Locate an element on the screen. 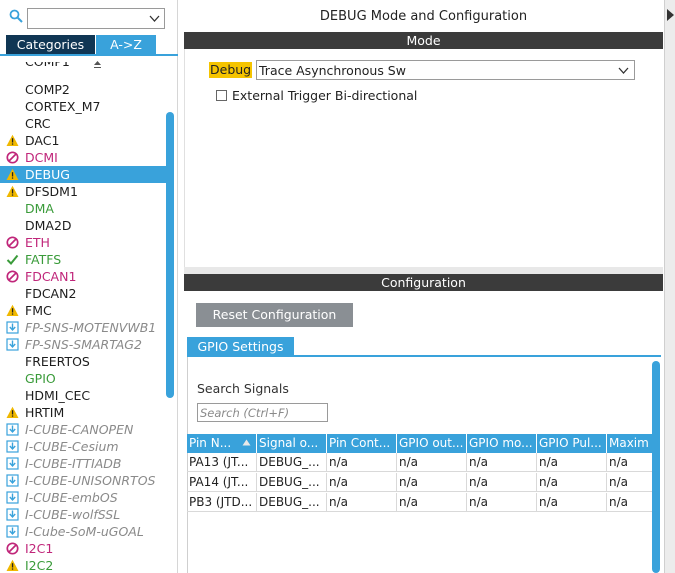 Image resolution: width=675 pixels, height=573 pixels. external-trigger-checkbox is located at coordinates (221, 95).